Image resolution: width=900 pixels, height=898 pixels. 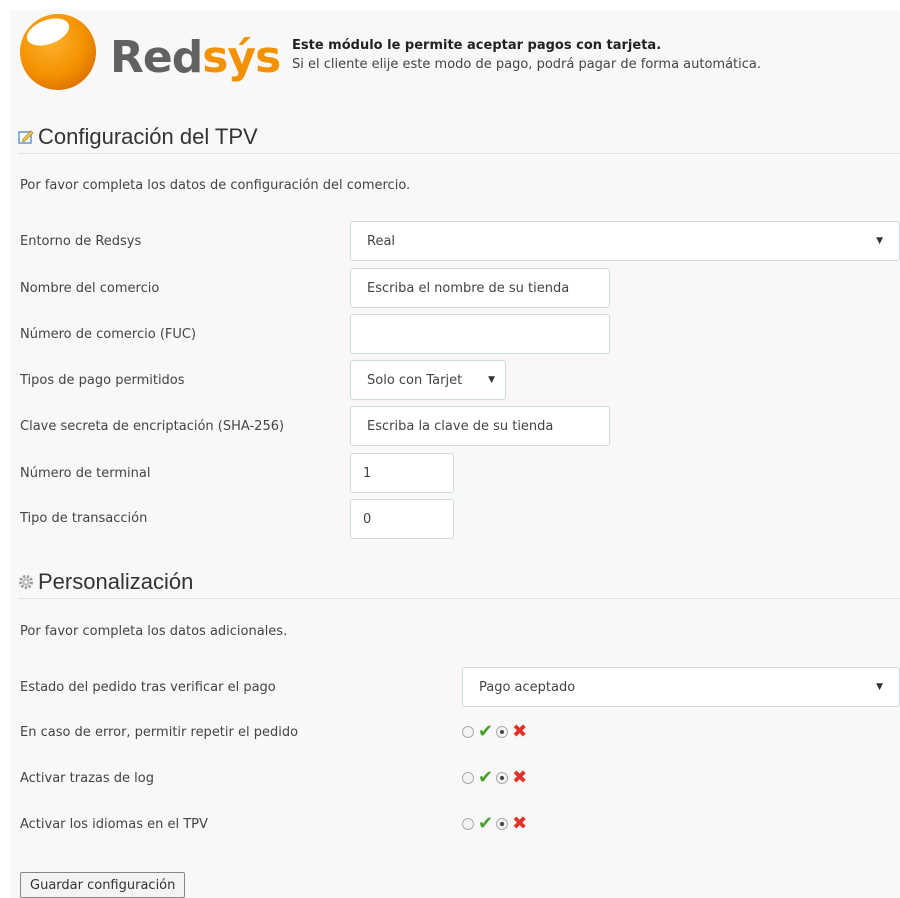 I want to click on payment-types-value: Solo con Tarjet, so click(x=415, y=380).